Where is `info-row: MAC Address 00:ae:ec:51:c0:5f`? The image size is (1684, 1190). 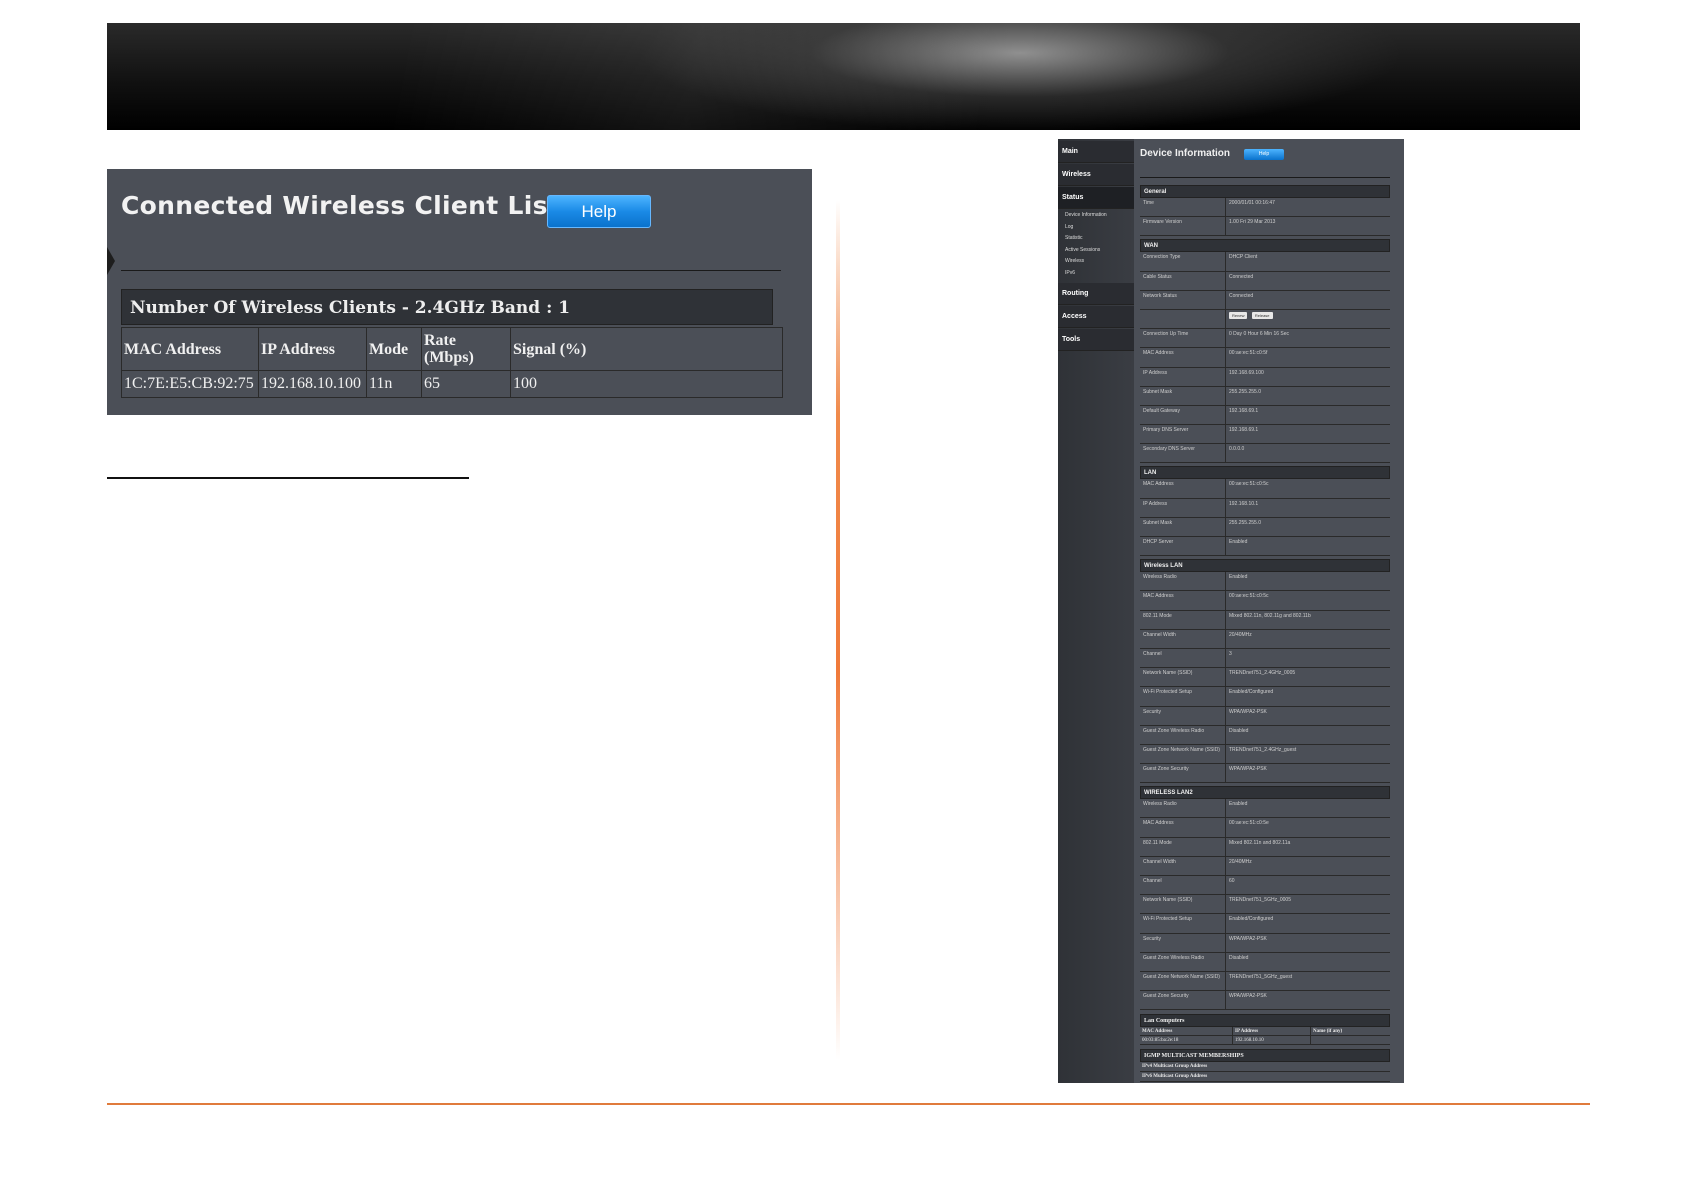 info-row: MAC Address 00:ae:ec:51:c0:5f is located at coordinates (1265, 358).